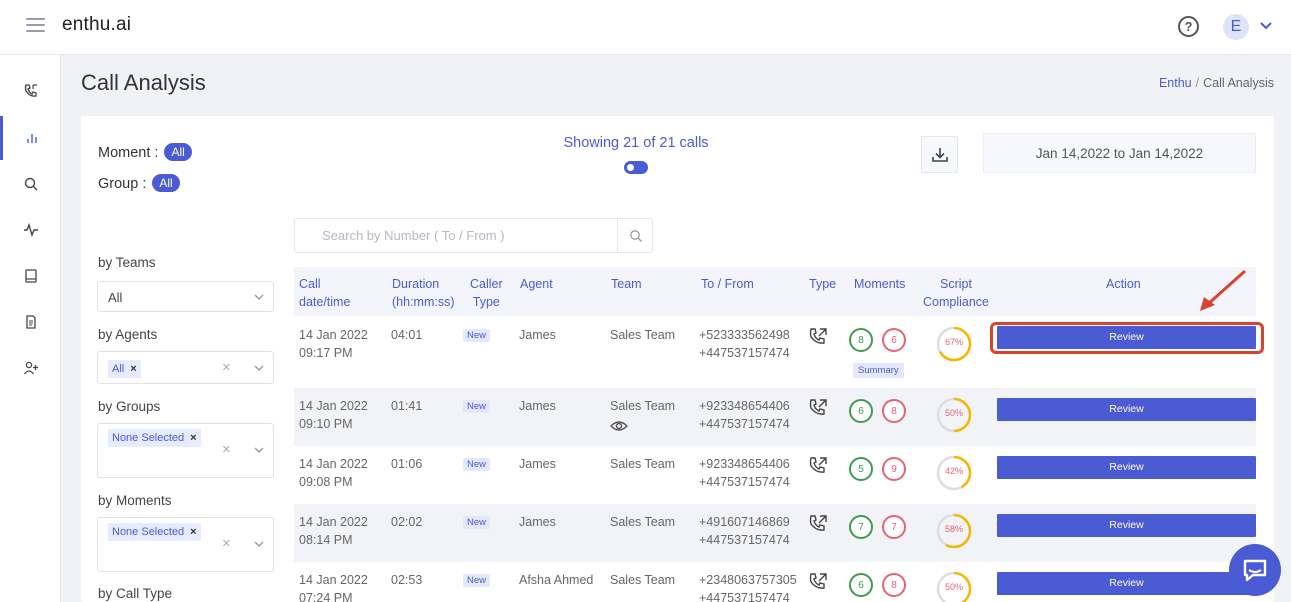 The height and width of the screenshot is (602, 1291). What do you see at coordinates (154, 438) in the screenshot?
I see `groups-chip: None Selected ×` at bounding box center [154, 438].